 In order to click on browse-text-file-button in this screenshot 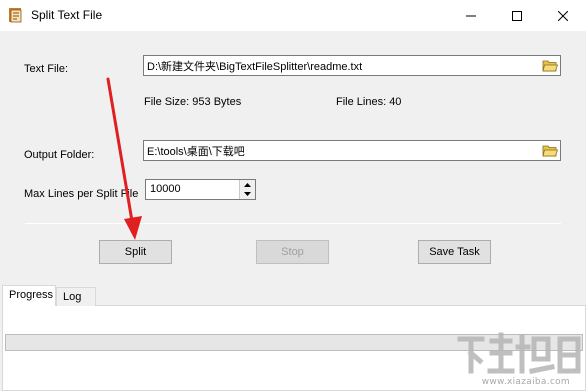, I will do `click(550, 65)`.